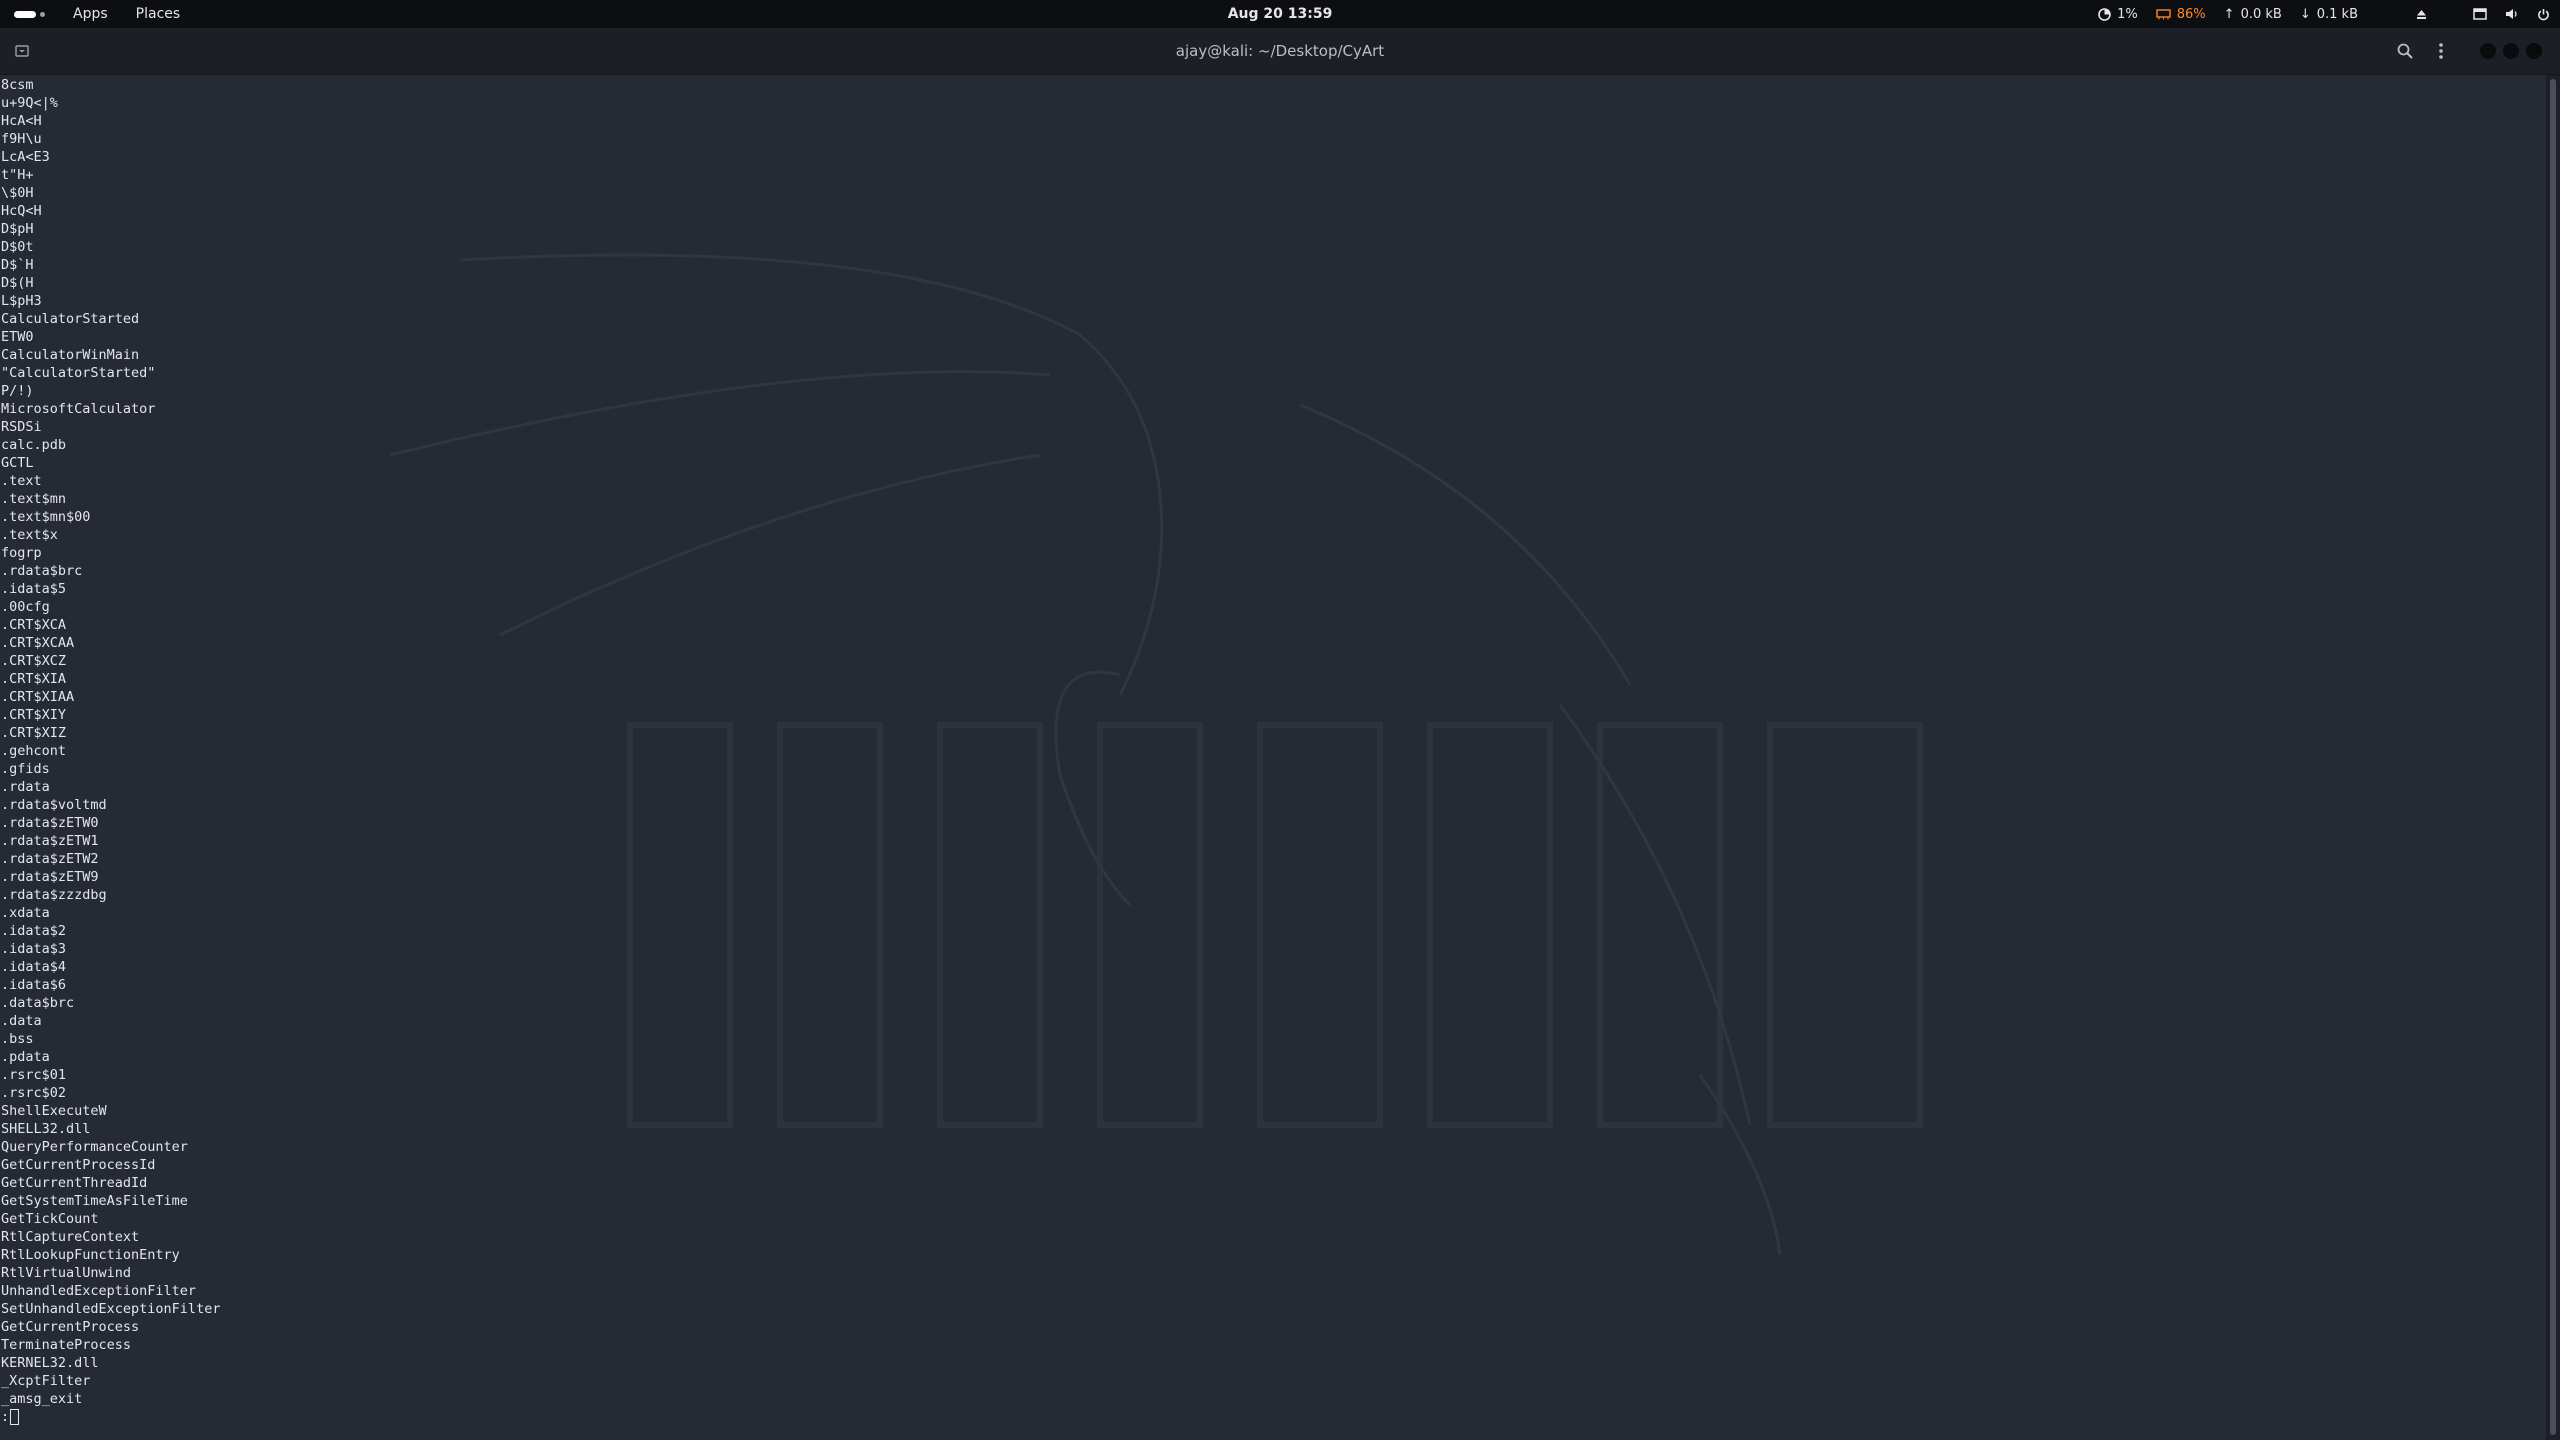 The image size is (2560, 1440). I want to click on prompt-text: :, so click(5, 1417).